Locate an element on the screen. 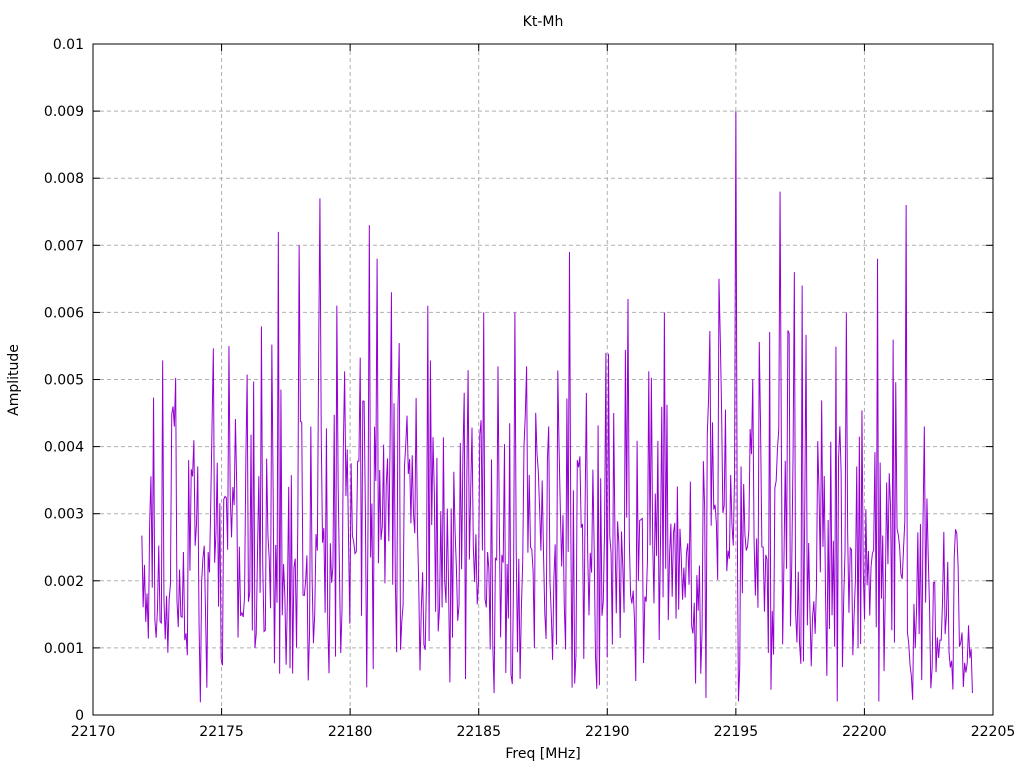  y-tick-label: 0 is located at coordinates (79, 716).